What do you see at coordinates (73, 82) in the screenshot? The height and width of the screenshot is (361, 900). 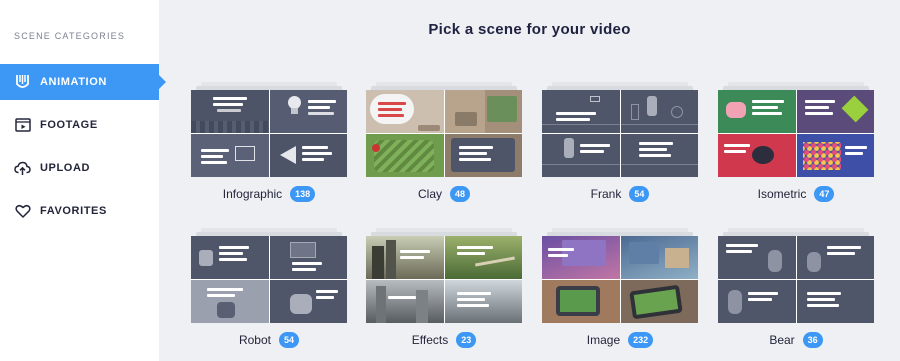 I see `sidebar-item-label: ANIMATION` at bounding box center [73, 82].